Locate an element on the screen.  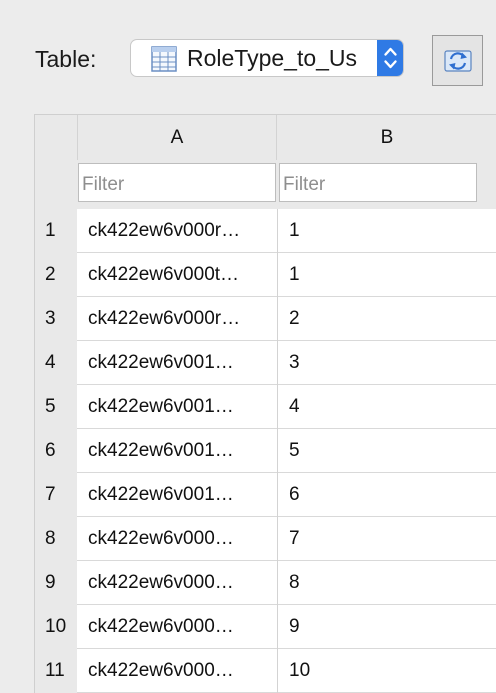
table-row: 2 ck422ew6v000t… 1 is located at coordinates (265, 275).